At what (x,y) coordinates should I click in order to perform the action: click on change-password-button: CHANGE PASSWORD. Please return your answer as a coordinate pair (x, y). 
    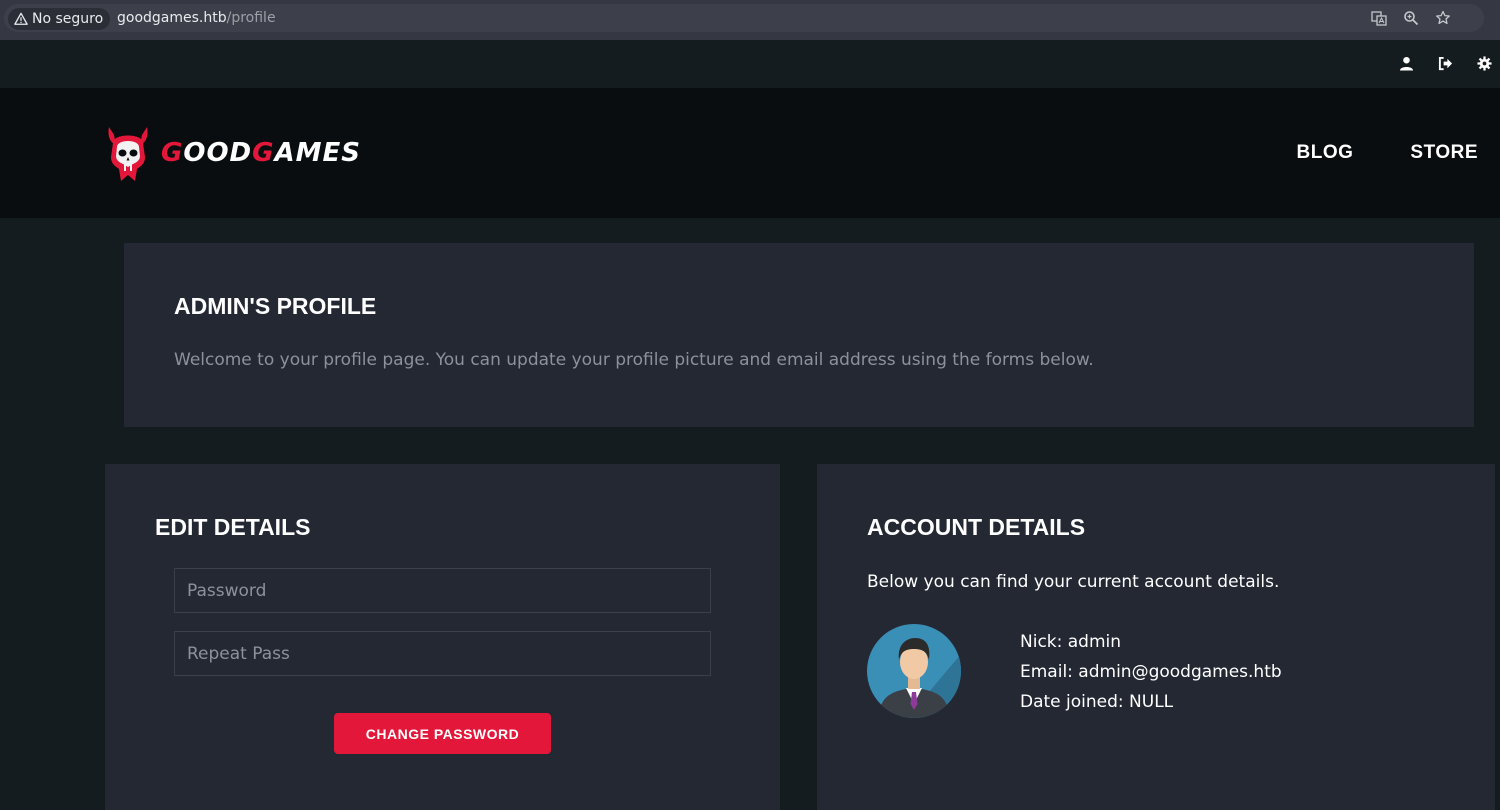
    Looking at the image, I should click on (442, 733).